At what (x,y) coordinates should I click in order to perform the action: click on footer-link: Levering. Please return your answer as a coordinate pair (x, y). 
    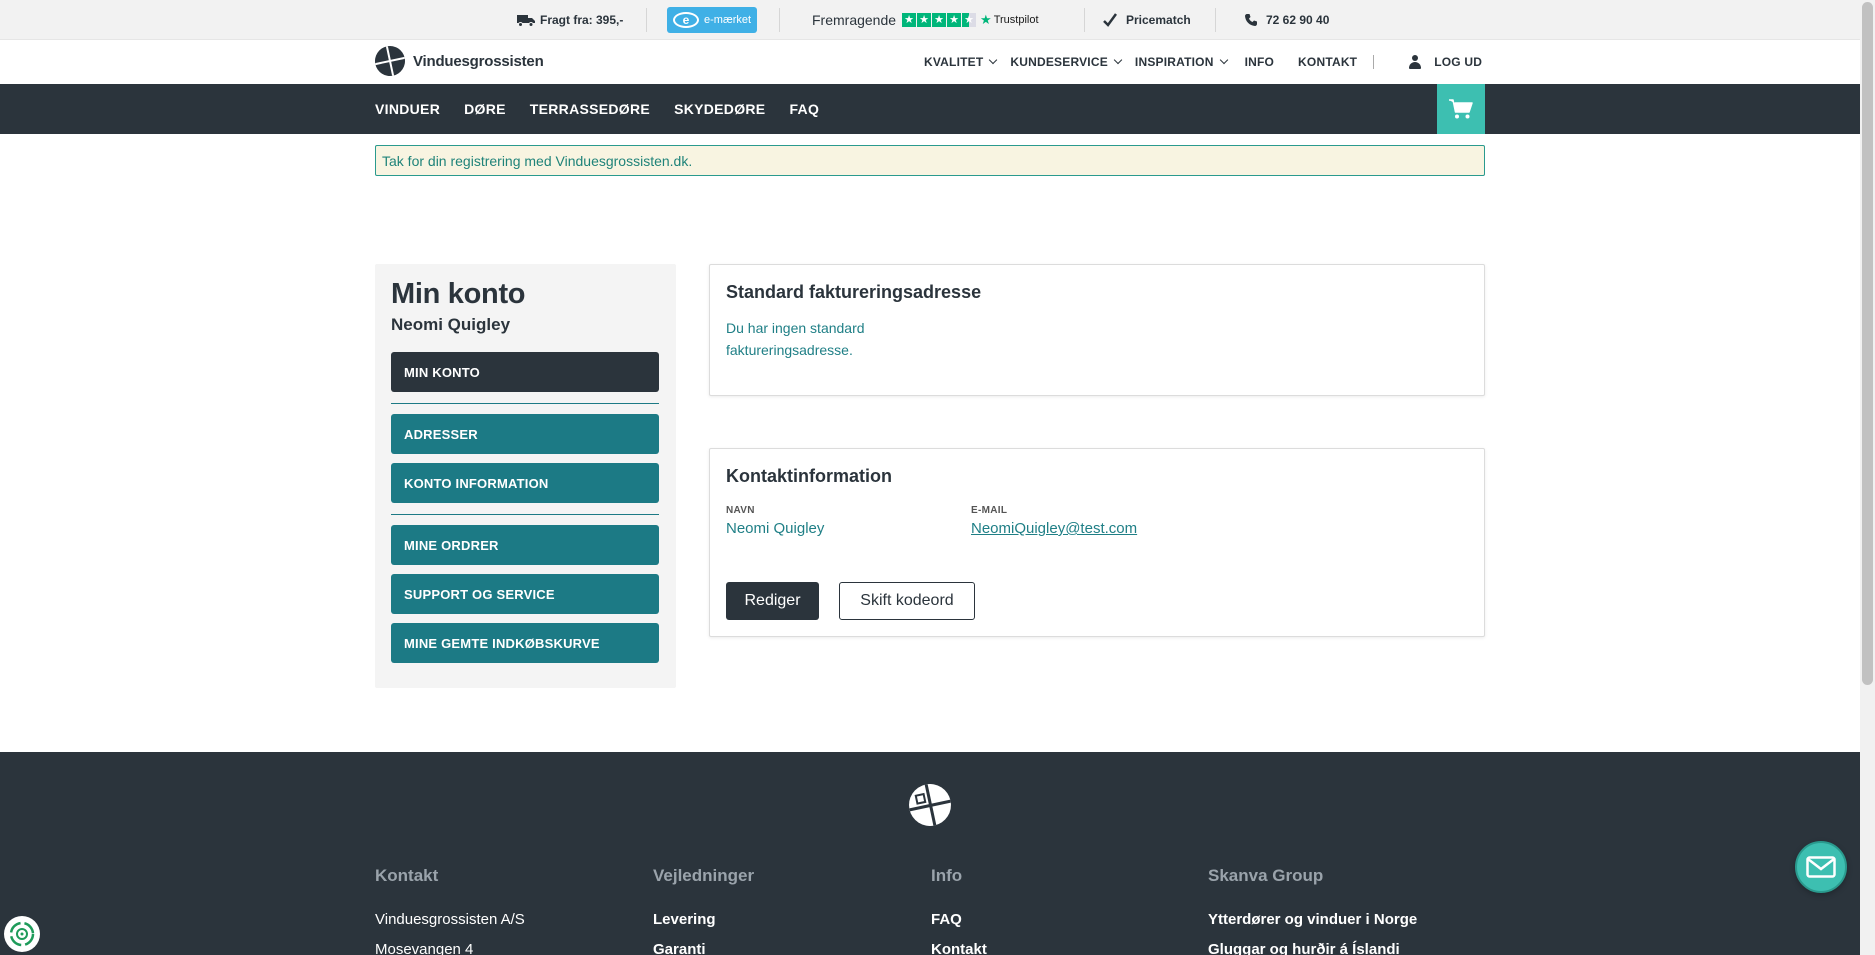
    Looking at the image, I should click on (703, 920).